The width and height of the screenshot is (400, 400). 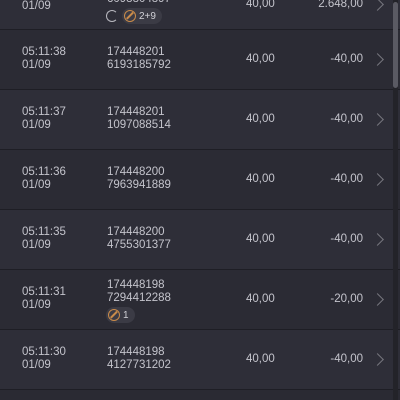 What do you see at coordinates (139, 65) in the screenshot?
I see `row-id-secondary: 6193185792` at bounding box center [139, 65].